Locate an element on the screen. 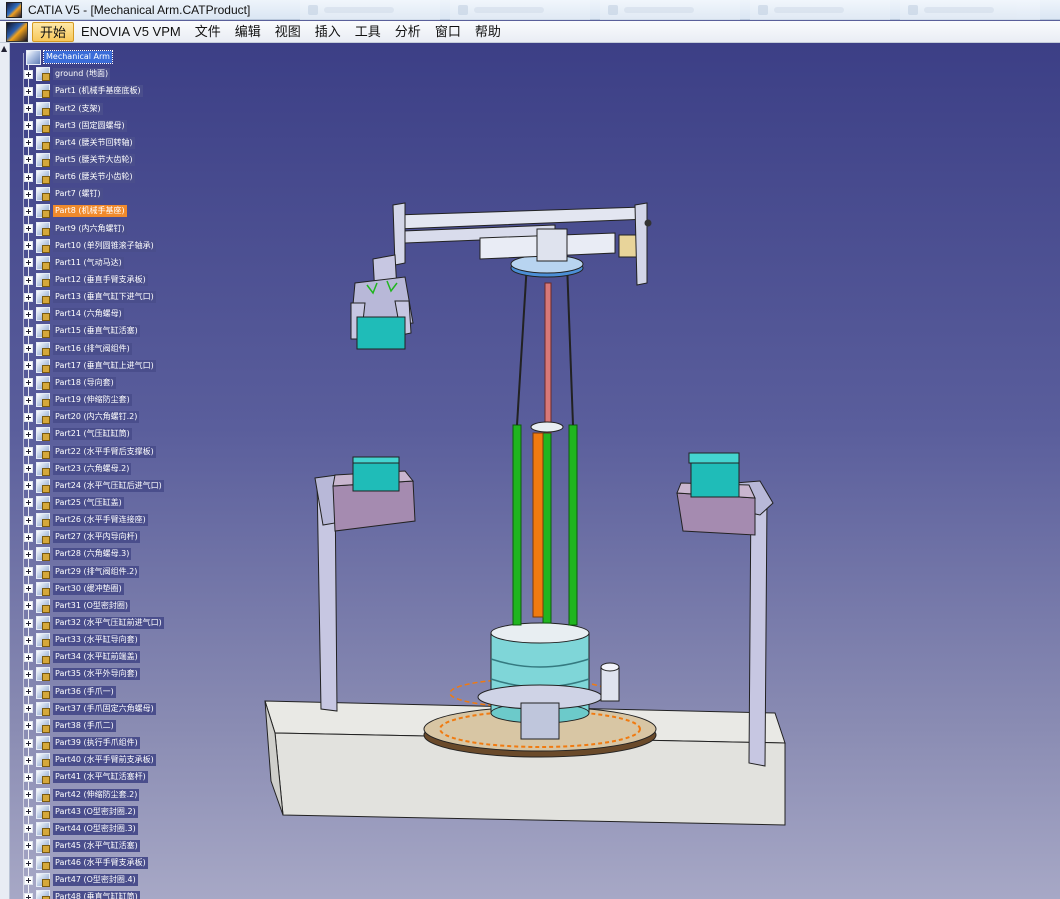 The image size is (1060, 899). tree-item: Part46 (水平手臂支承板) is located at coordinates (86, 863).